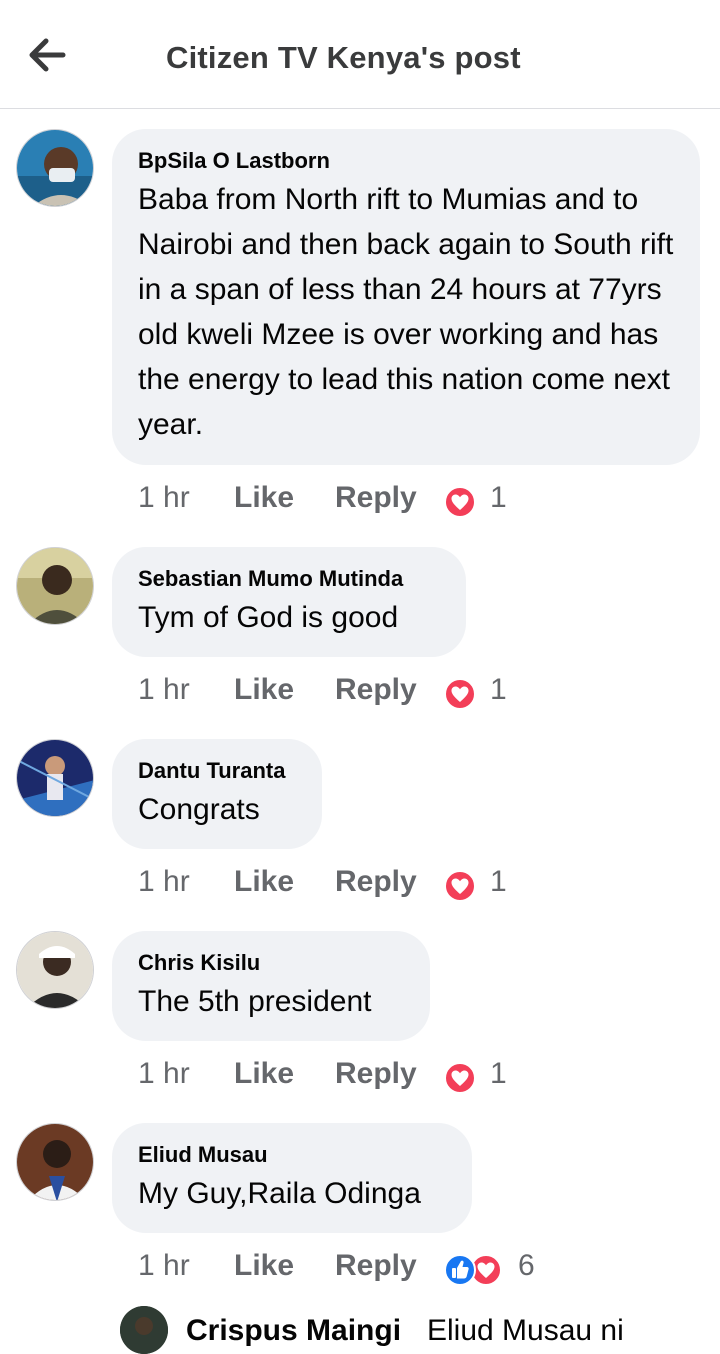 This screenshot has width=720, height=1354. Describe the element at coordinates (289, 579) in the screenshot. I see `comment-author: Sebastian Mumo Mutinda` at that location.